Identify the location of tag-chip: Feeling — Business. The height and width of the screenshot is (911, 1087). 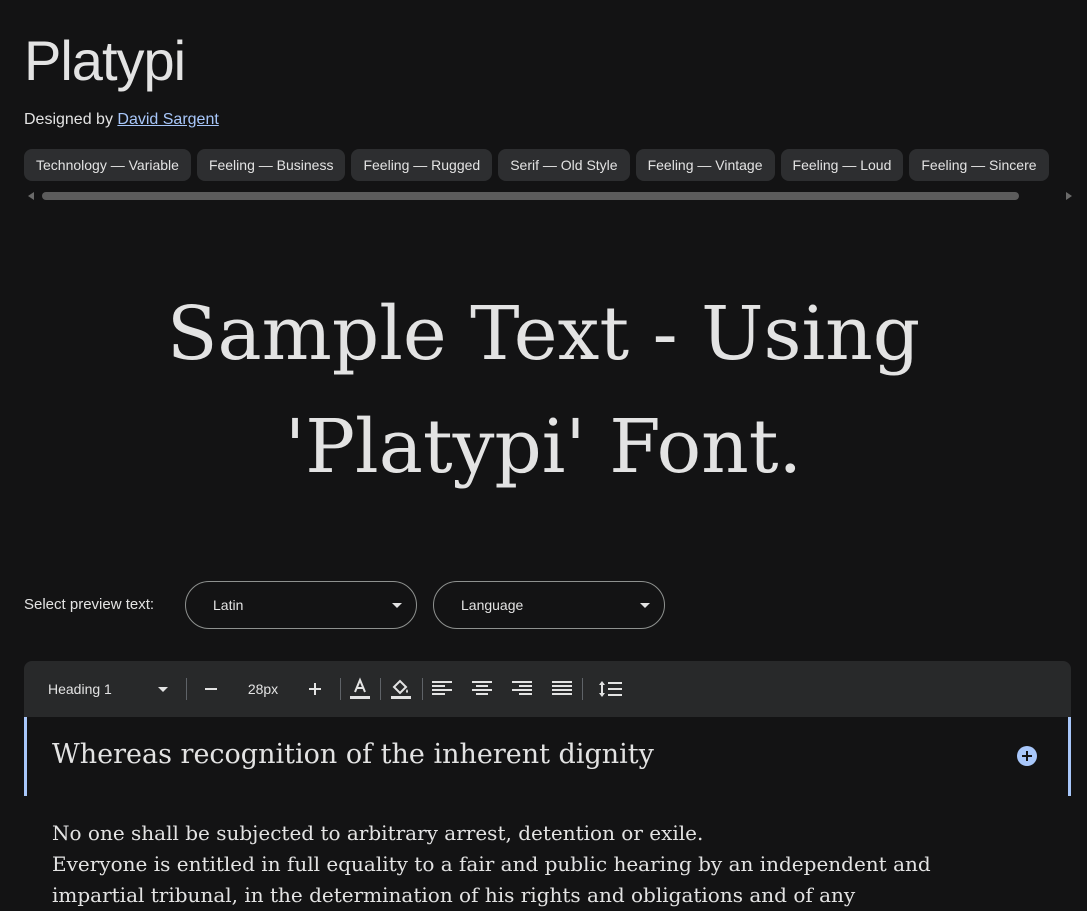
(271, 165).